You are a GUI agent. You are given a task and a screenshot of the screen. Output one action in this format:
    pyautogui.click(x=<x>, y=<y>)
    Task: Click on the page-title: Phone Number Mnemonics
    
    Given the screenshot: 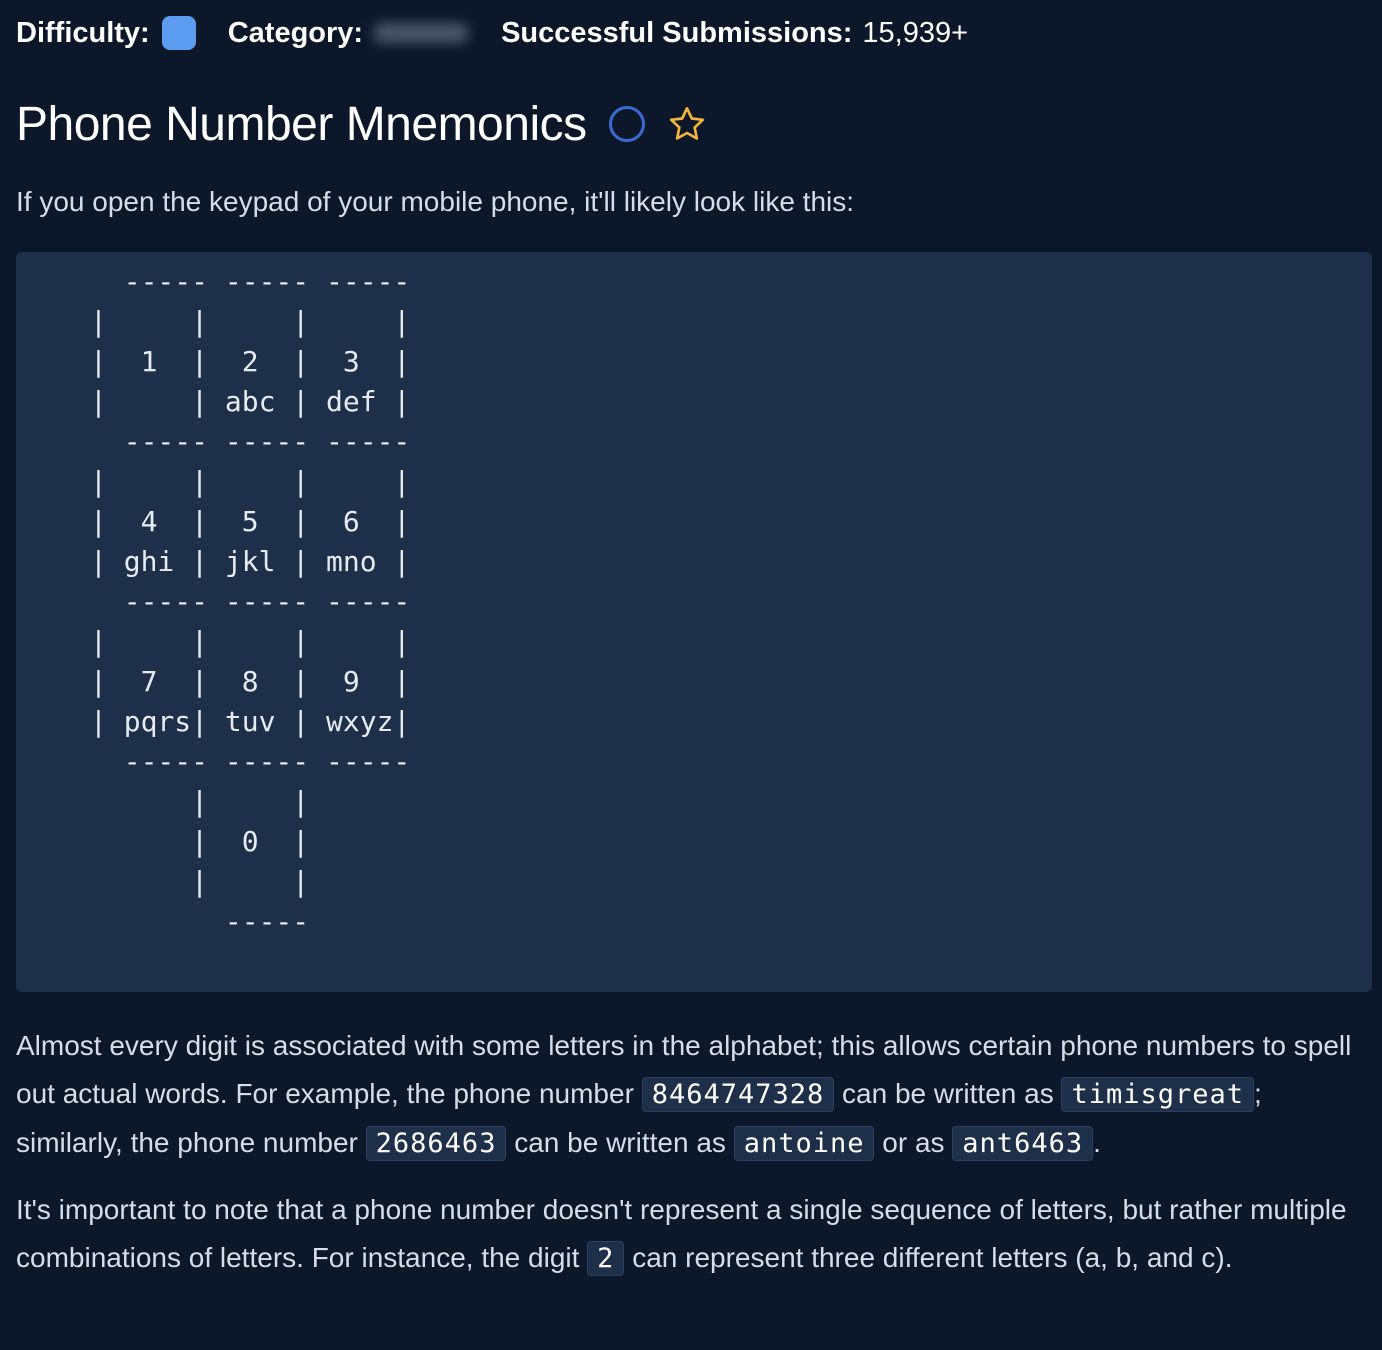 What is the action you would take?
    pyautogui.click(x=301, y=124)
    